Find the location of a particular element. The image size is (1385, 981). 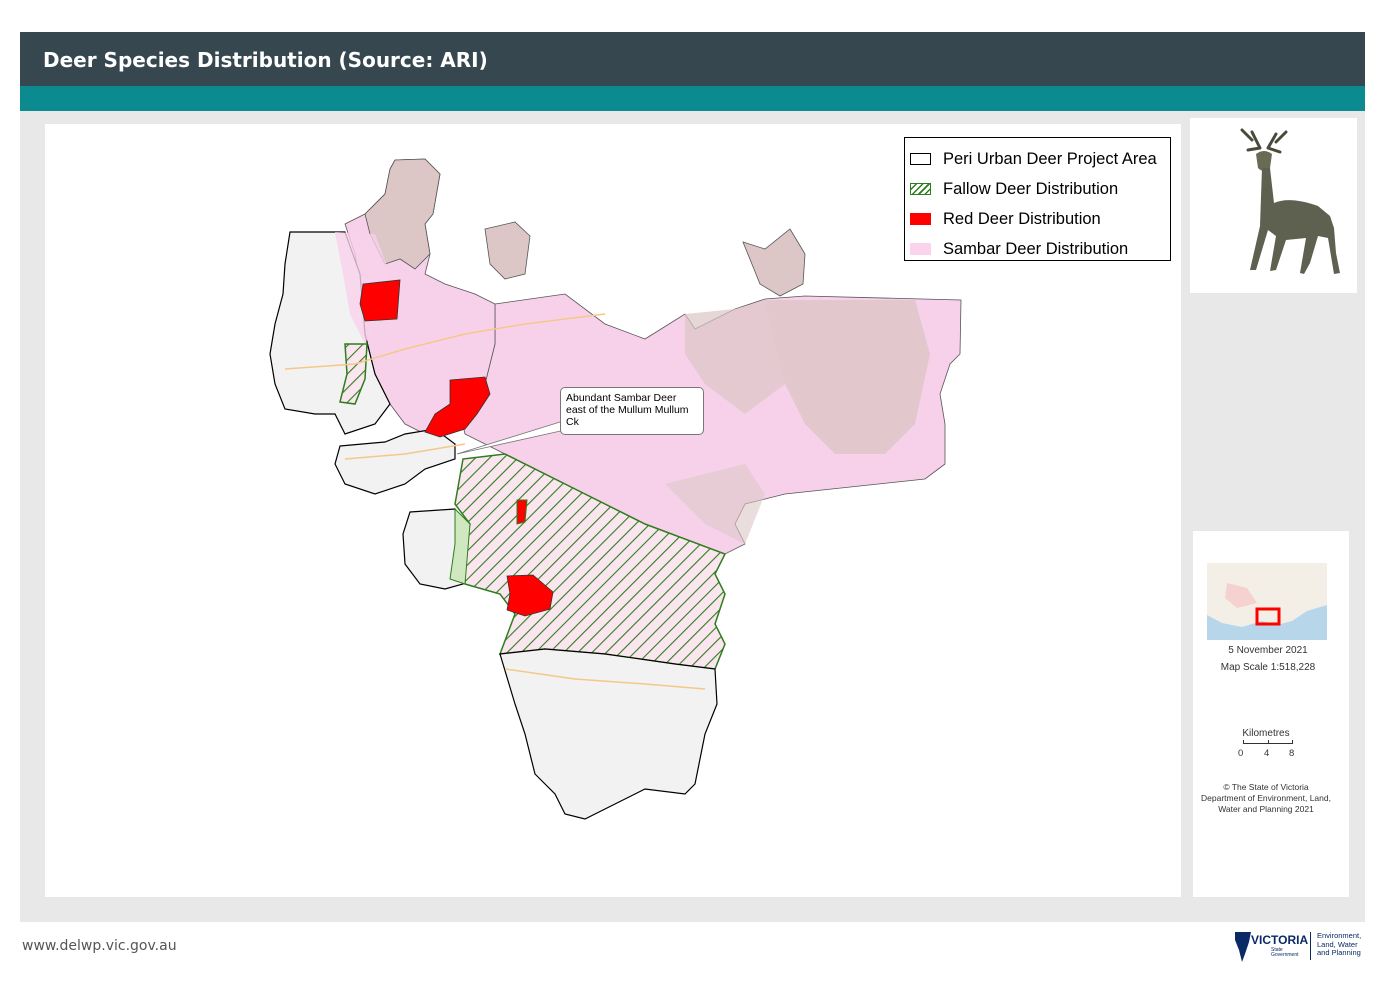

logo-name: VICTORIA is located at coordinates (1280, 940).